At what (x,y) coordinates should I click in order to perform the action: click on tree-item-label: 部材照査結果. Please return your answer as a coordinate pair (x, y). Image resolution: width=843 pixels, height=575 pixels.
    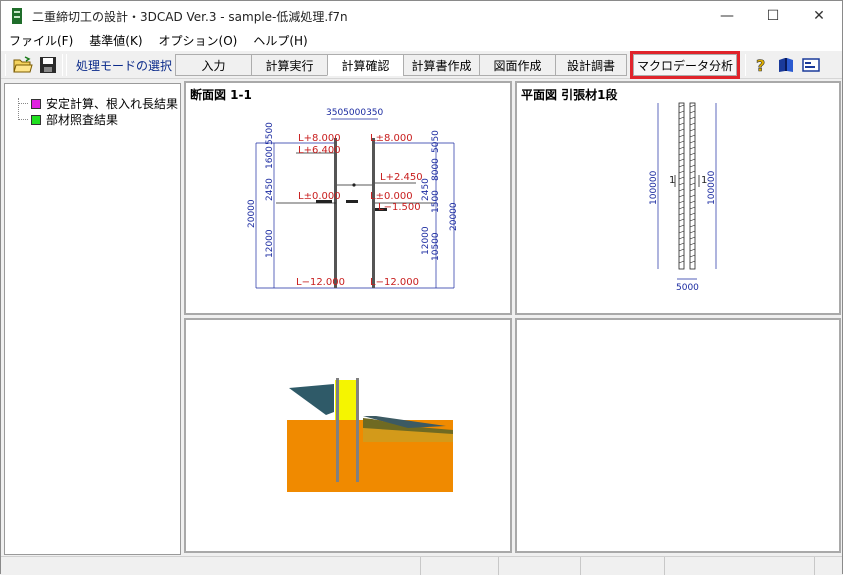
    Looking at the image, I should click on (82, 120).